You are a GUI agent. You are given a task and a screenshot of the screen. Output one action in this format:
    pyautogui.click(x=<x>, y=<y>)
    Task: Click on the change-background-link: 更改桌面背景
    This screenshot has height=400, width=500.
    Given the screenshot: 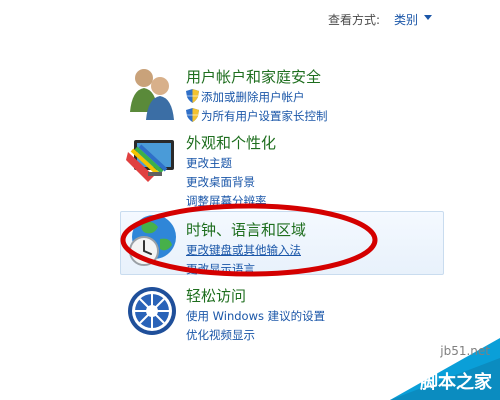 What is the action you would take?
    pyautogui.click(x=226, y=182)
    